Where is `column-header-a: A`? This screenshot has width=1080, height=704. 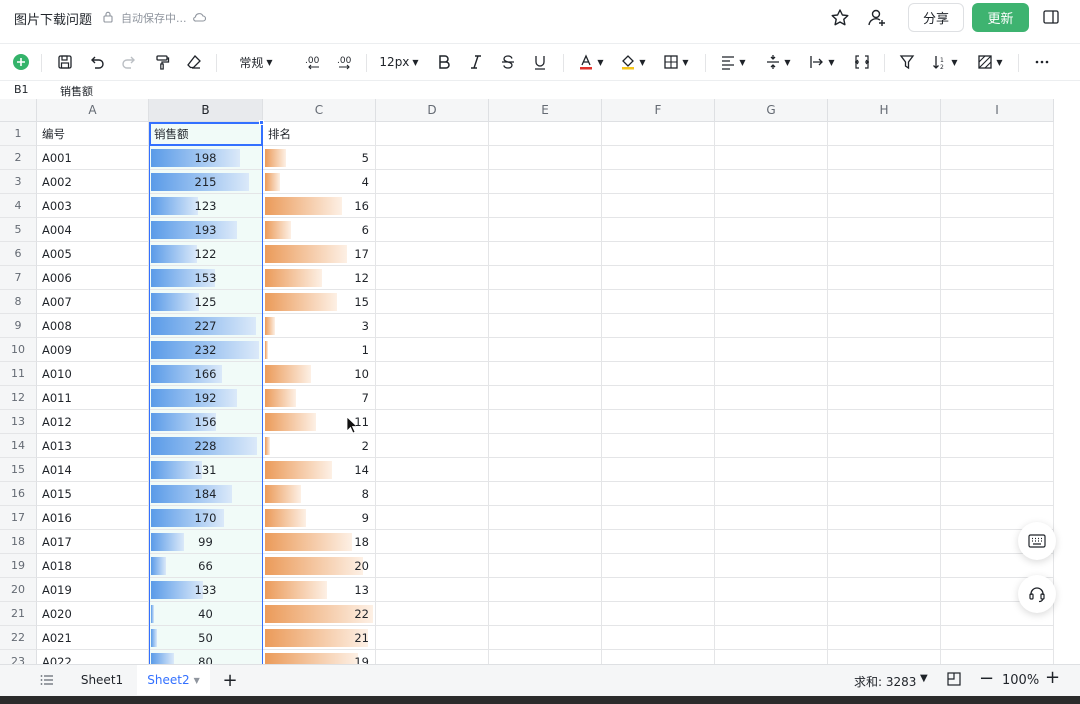
column-header-a: A is located at coordinates (93, 110).